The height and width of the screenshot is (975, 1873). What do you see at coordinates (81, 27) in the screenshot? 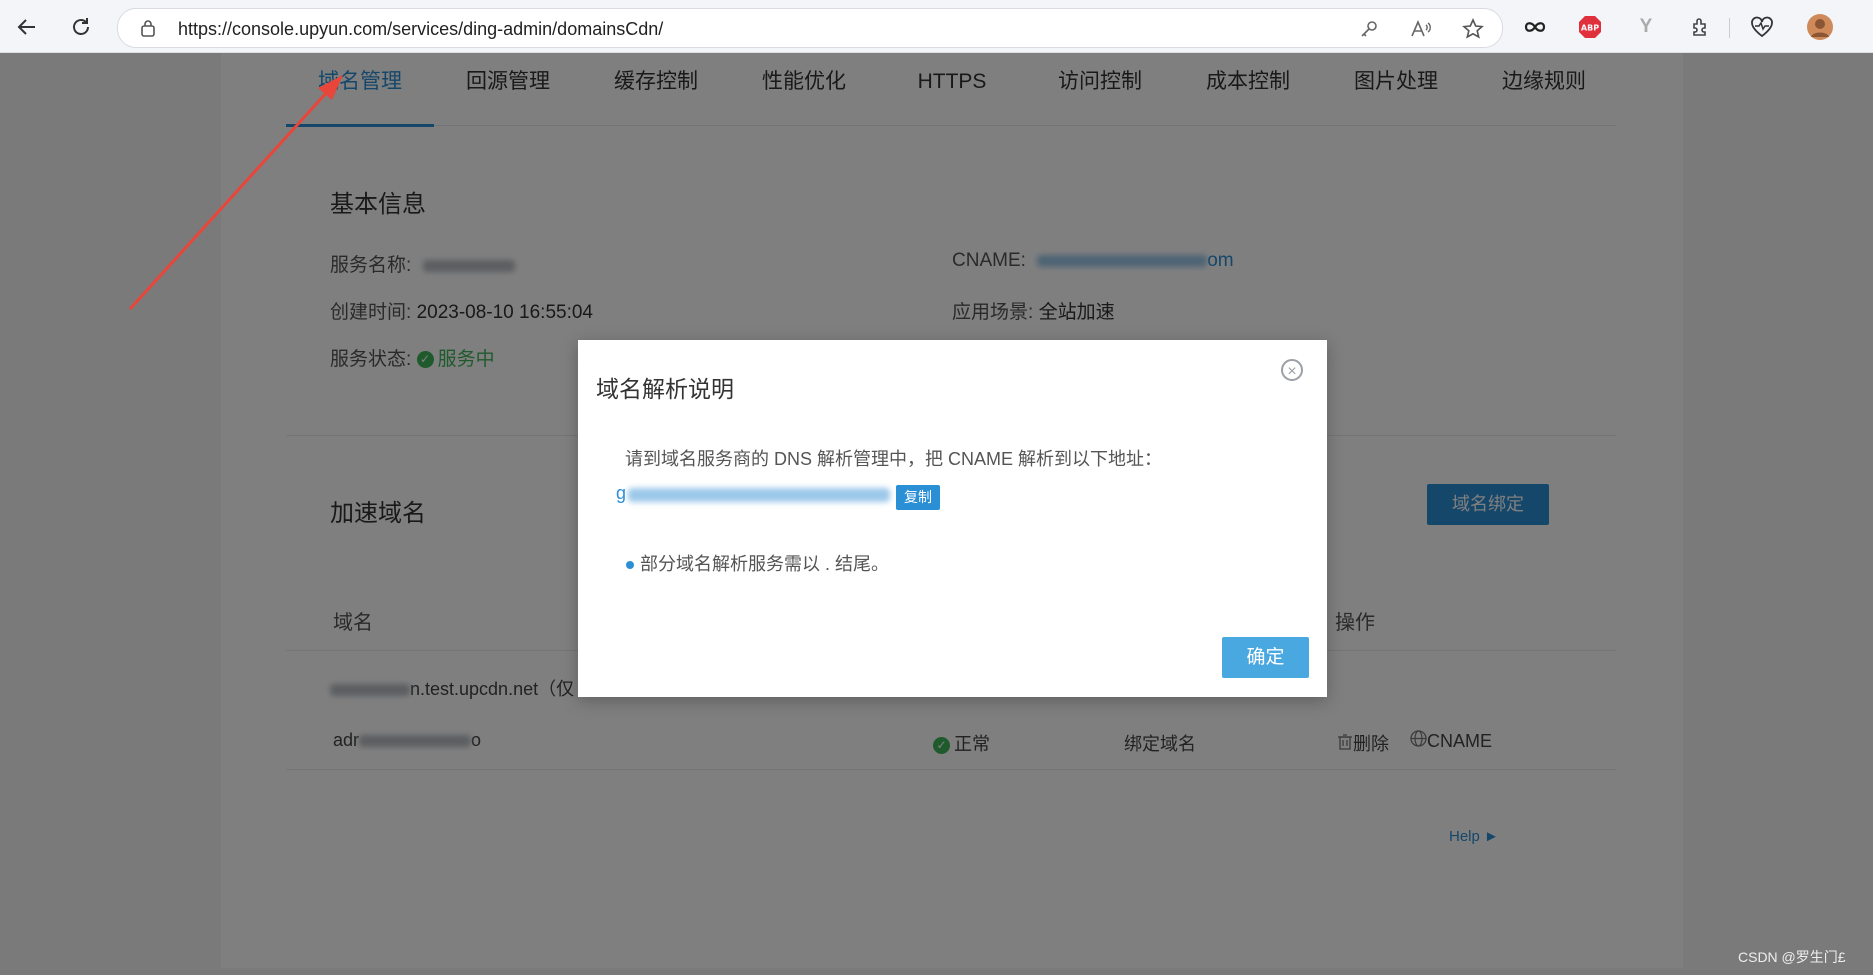
I see `refresh-icon` at bounding box center [81, 27].